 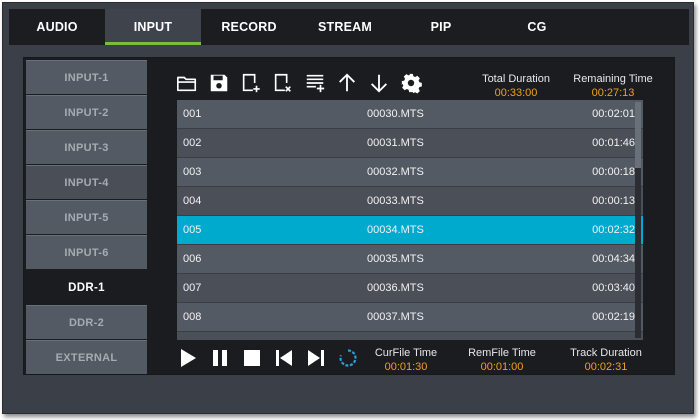 I want to click on scrollbar-thumb, so click(x=638, y=135).